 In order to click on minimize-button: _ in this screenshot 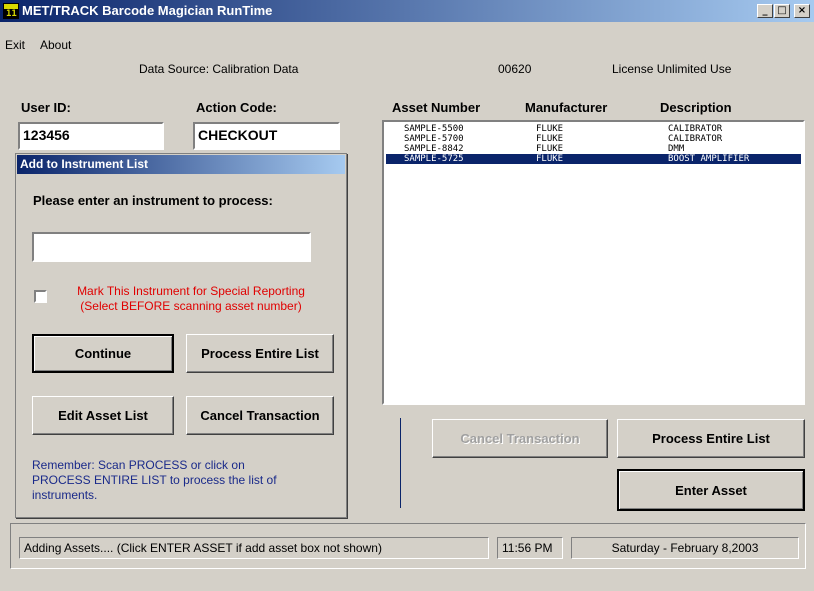, I will do `click(765, 11)`.